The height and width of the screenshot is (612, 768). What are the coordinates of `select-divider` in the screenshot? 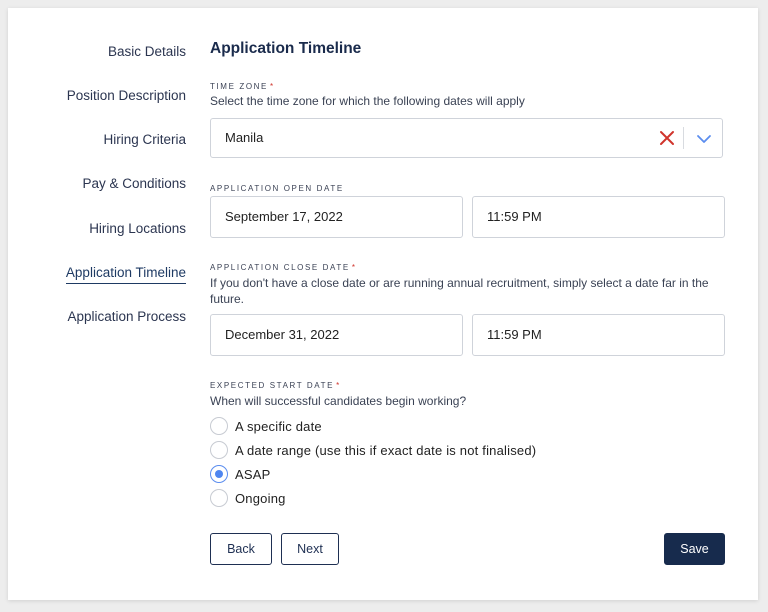 It's located at (683, 138).